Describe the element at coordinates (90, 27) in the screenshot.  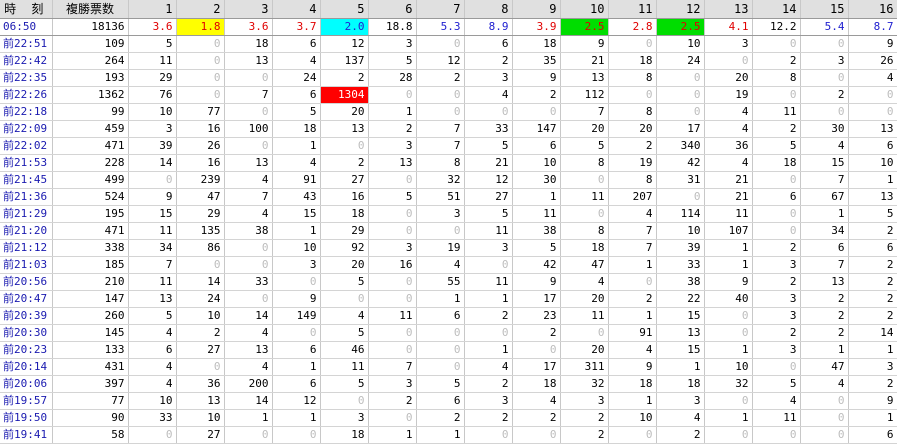
I see `odds-total-cell: 18136` at that location.